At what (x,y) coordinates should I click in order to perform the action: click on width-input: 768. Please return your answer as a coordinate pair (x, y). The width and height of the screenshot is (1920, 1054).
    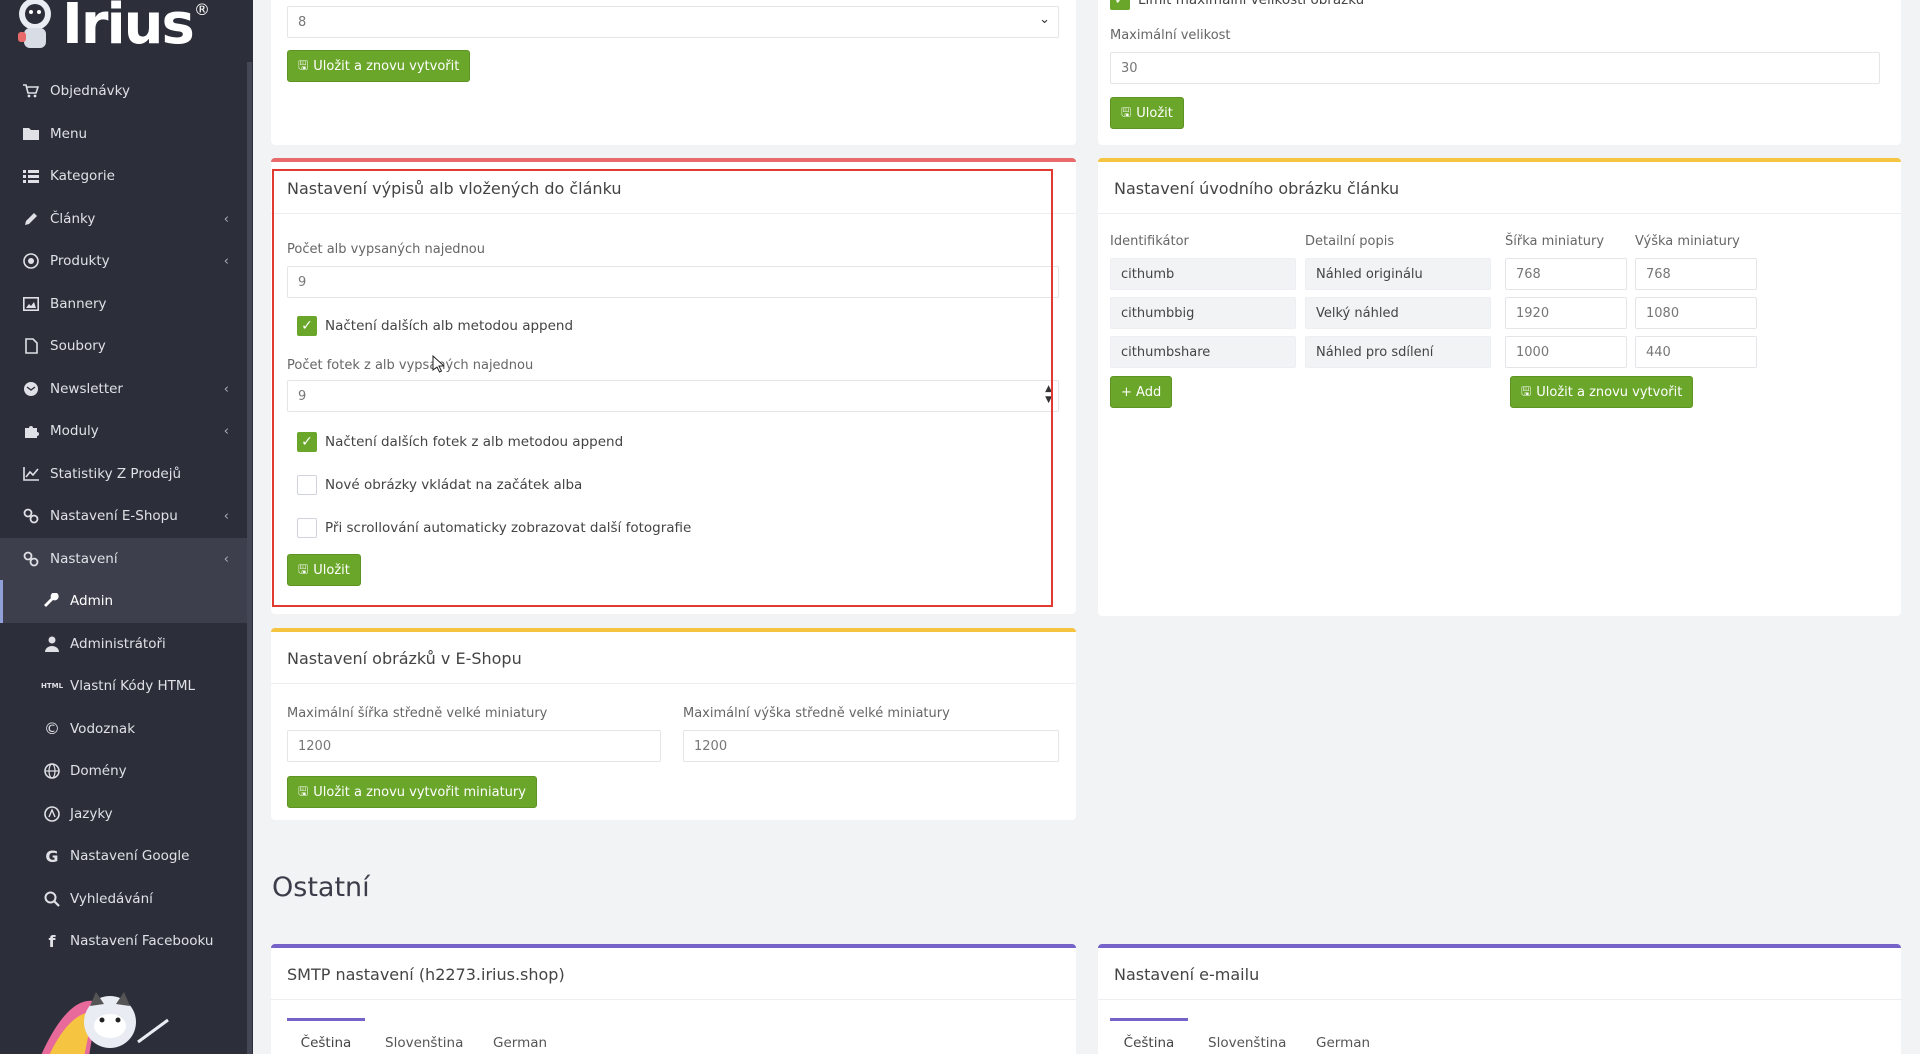
    Looking at the image, I should click on (1566, 274).